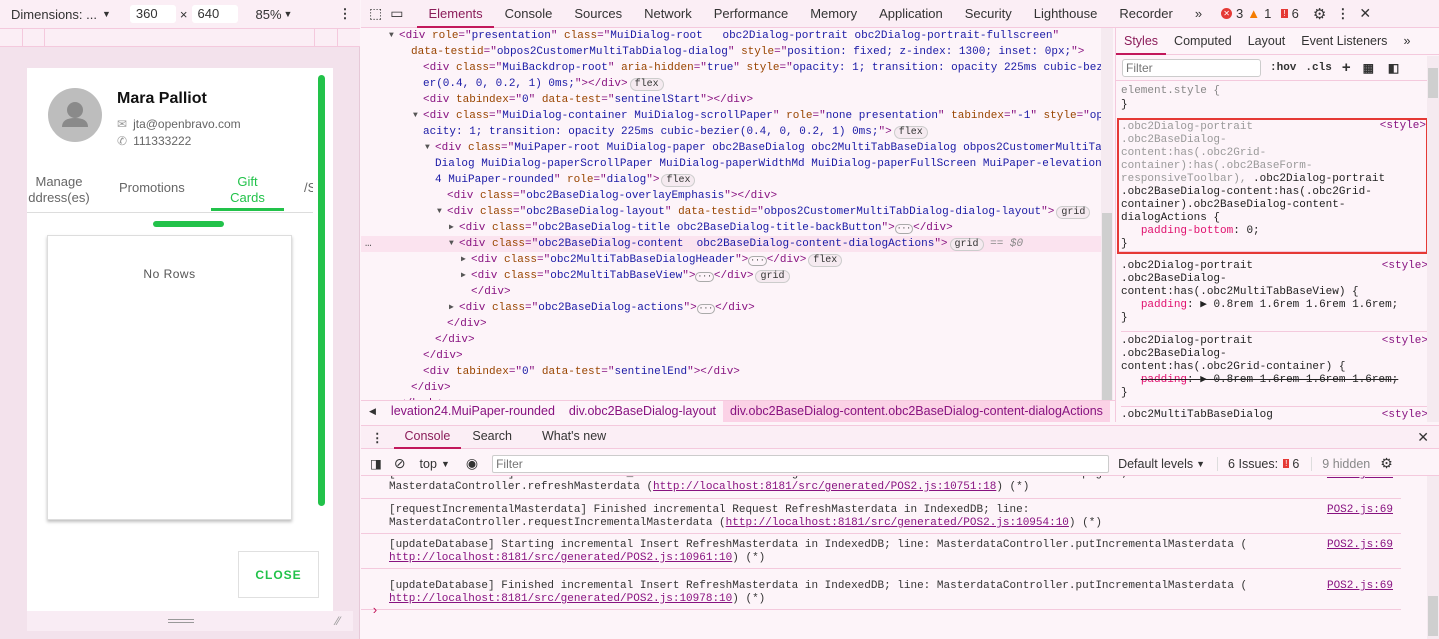 The image size is (1439, 639). I want to click on dom-node-line: 4 MuiPaper-rounded" role="dialog"> flex, so click(528, 180).